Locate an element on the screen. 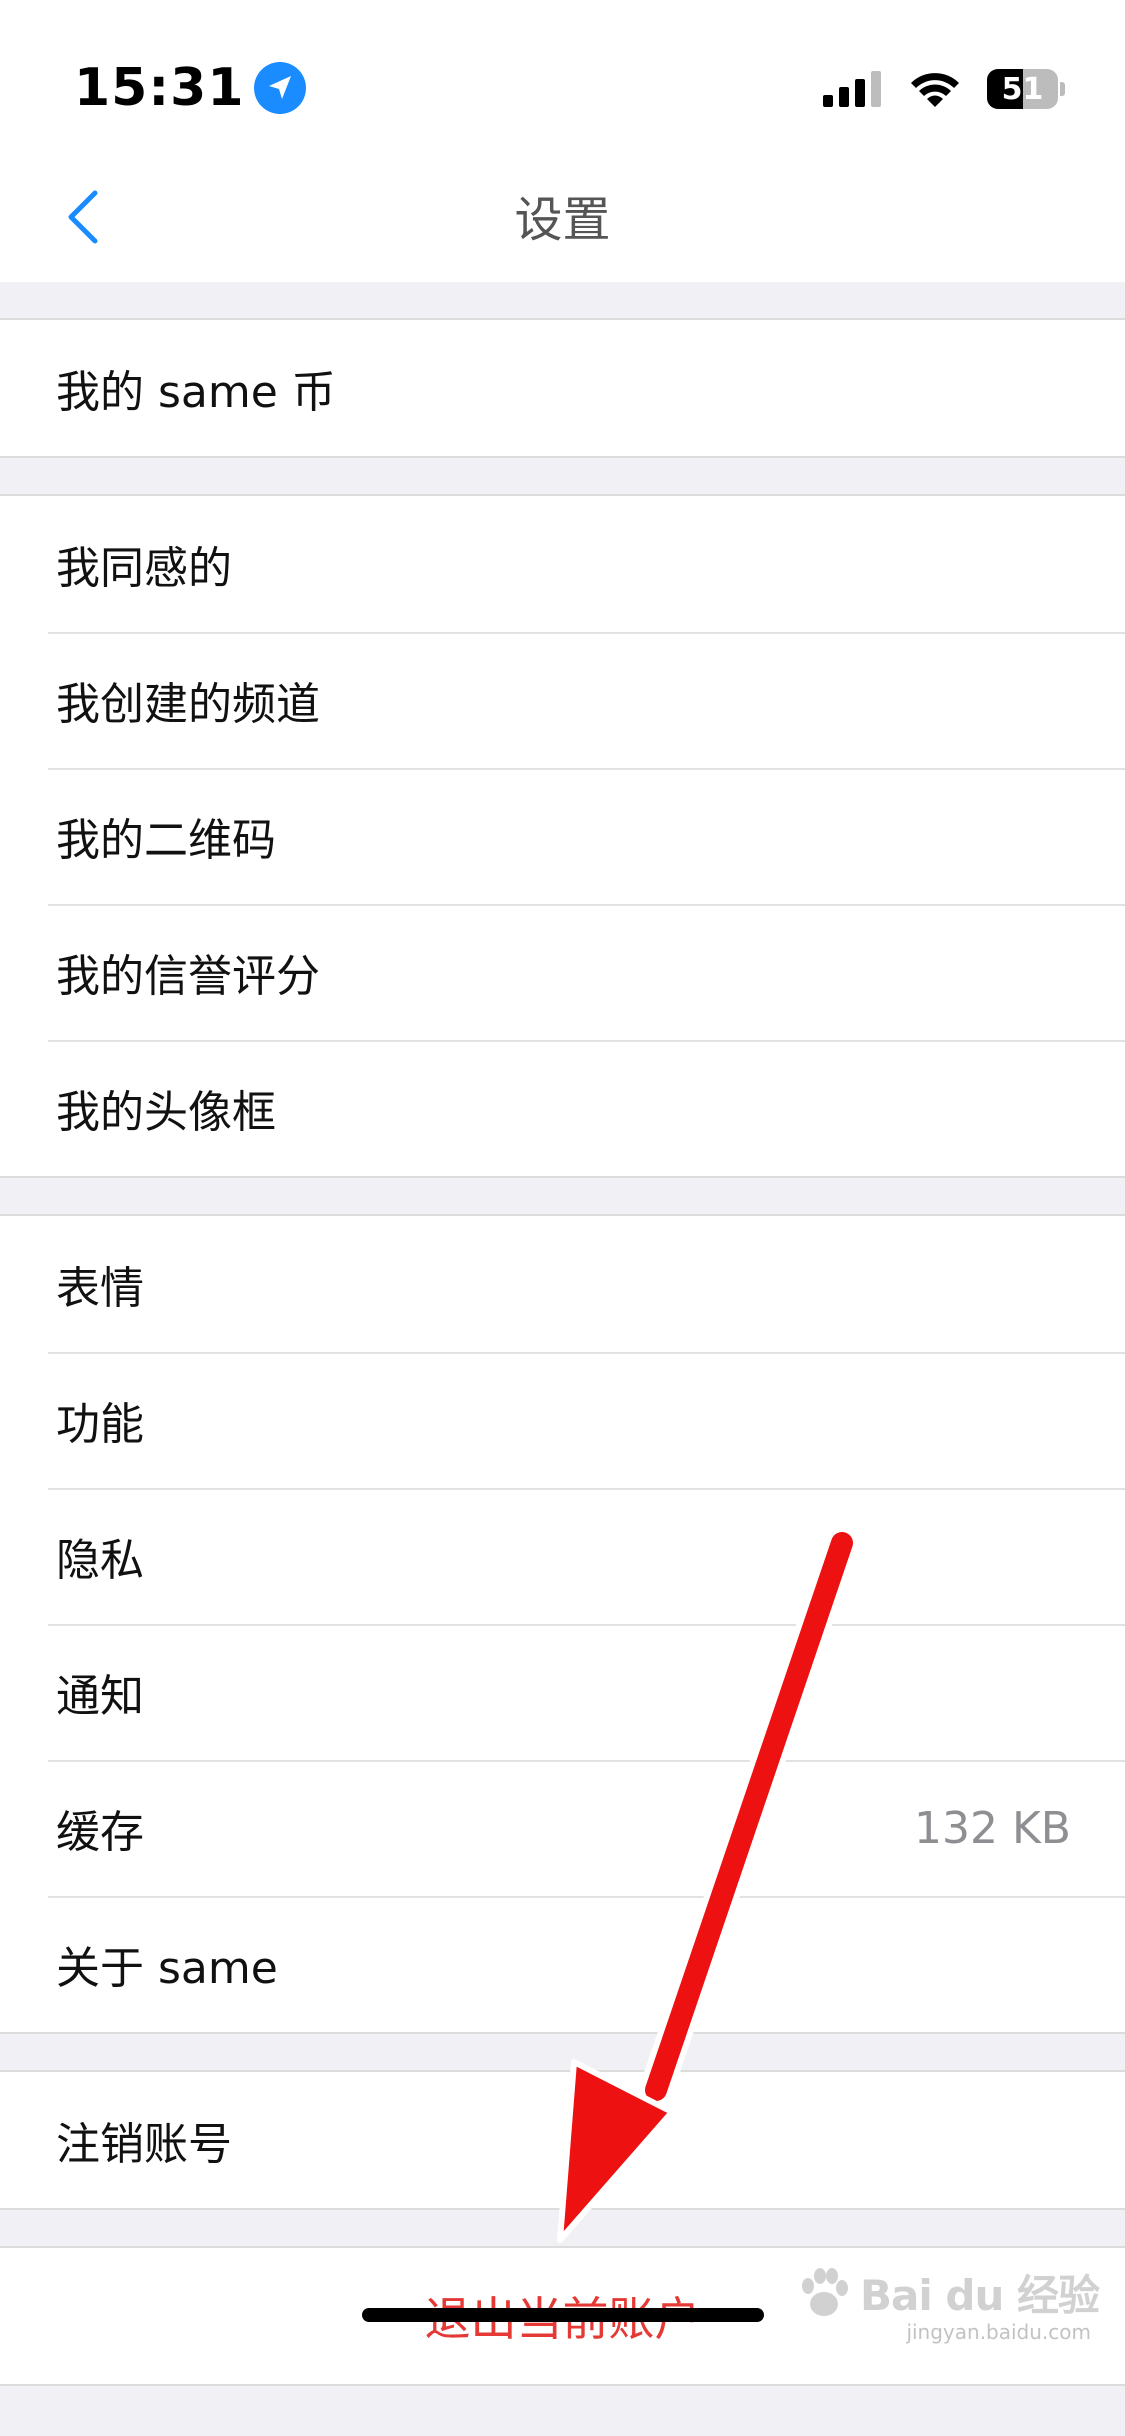 This screenshot has width=1125, height=2436. settings-group-coins: 我的 same 币 is located at coordinates (562, 388).